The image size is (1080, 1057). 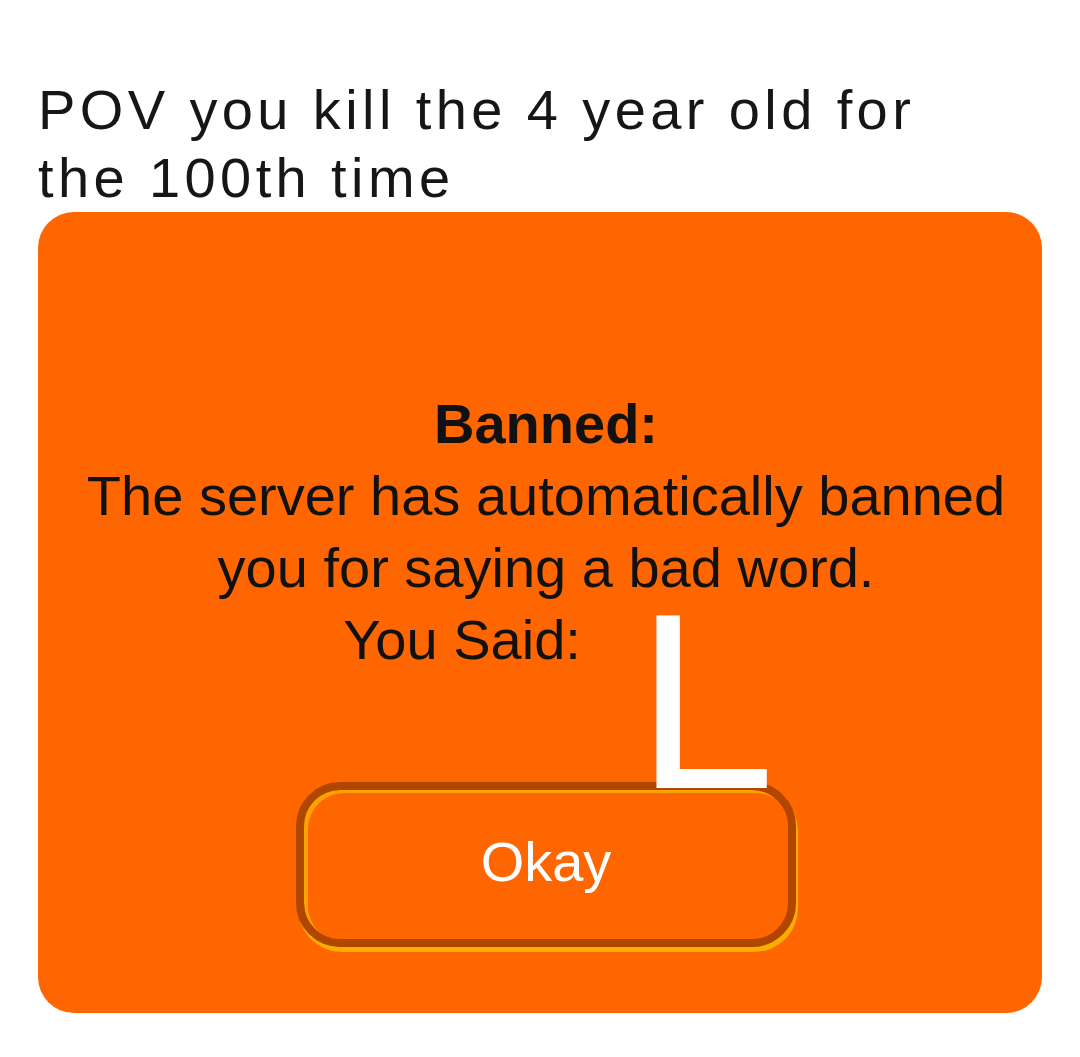 I want to click on dialog-prompt: You Said:, so click(x=462, y=640).